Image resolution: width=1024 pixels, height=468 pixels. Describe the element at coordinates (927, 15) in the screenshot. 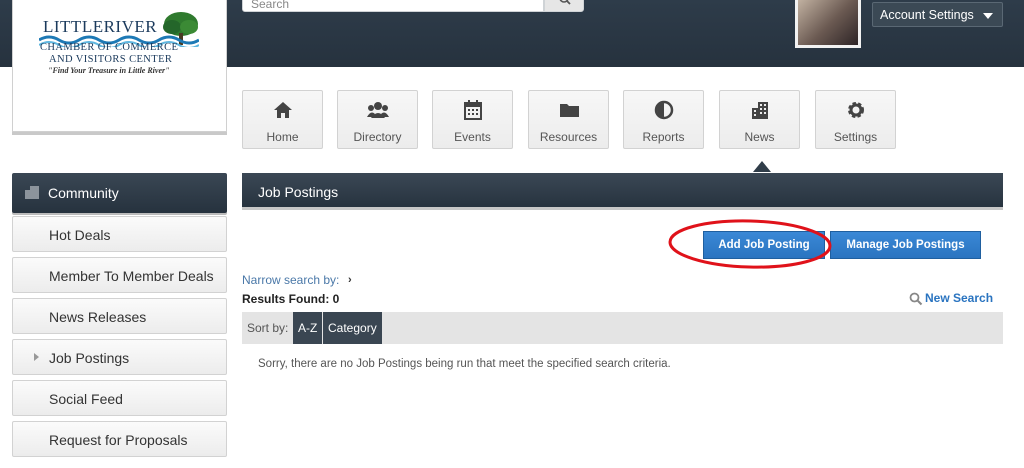

I see `account-settings-label: Account Settings` at that location.